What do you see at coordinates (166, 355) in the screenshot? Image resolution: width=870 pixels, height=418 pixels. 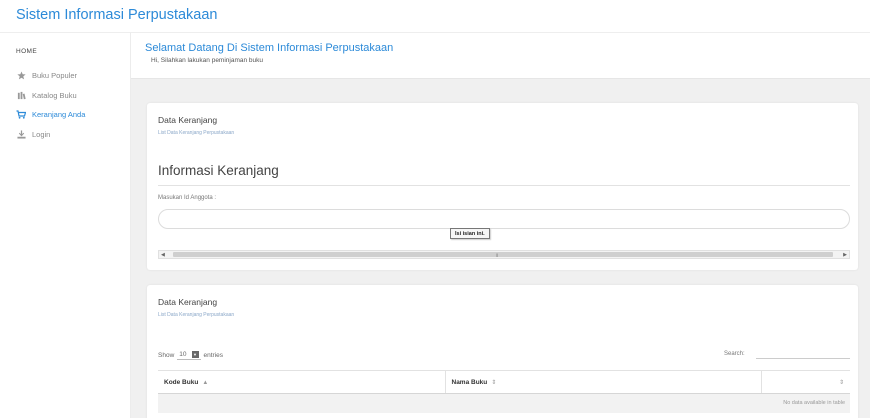 I see `show-label: Show` at bounding box center [166, 355].